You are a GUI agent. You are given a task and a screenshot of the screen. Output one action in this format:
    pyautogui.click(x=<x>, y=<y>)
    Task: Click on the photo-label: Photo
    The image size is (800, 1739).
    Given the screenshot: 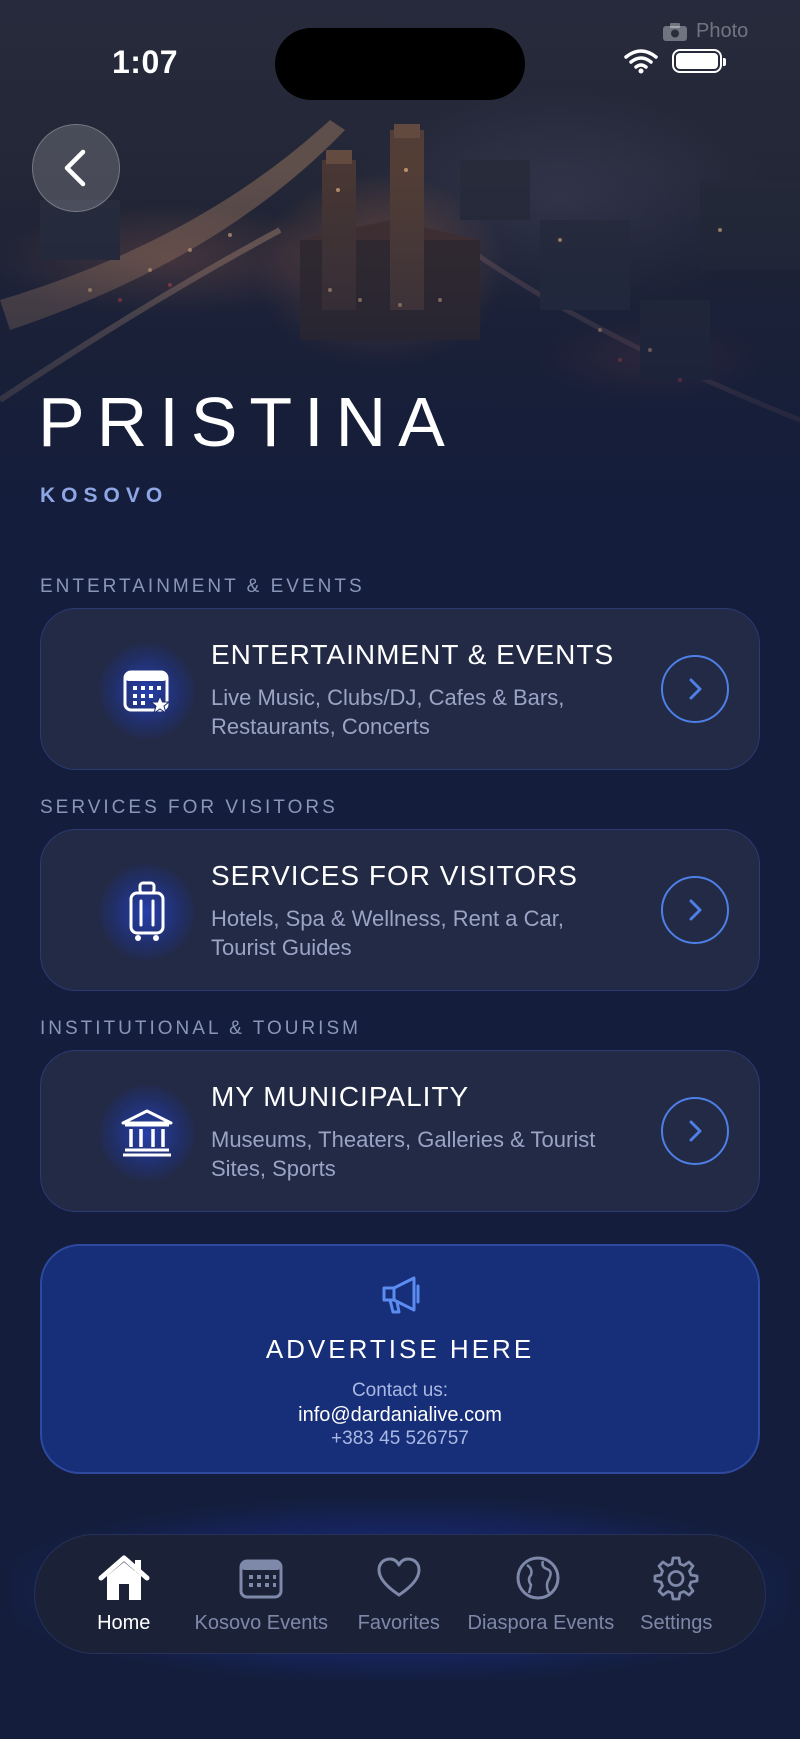 What is the action you would take?
    pyautogui.click(x=705, y=31)
    